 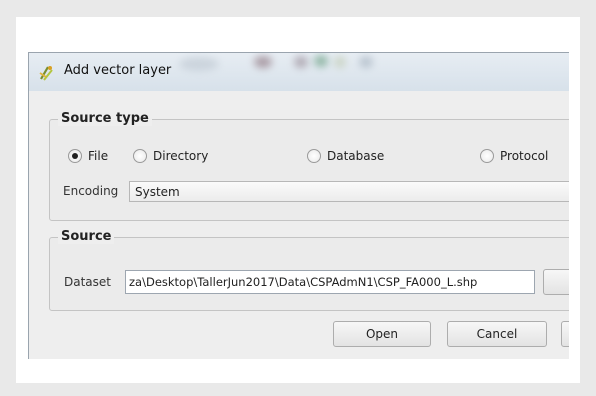 What do you see at coordinates (105, 118) in the screenshot?
I see `source-type-legend: Source type` at bounding box center [105, 118].